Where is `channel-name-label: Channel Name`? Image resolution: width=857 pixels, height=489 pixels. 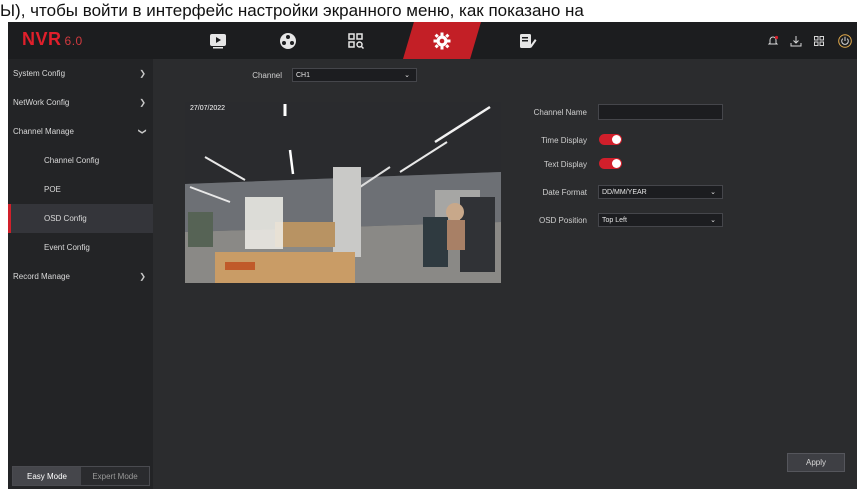
channel-name-label: Channel Name is located at coordinates (560, 112).